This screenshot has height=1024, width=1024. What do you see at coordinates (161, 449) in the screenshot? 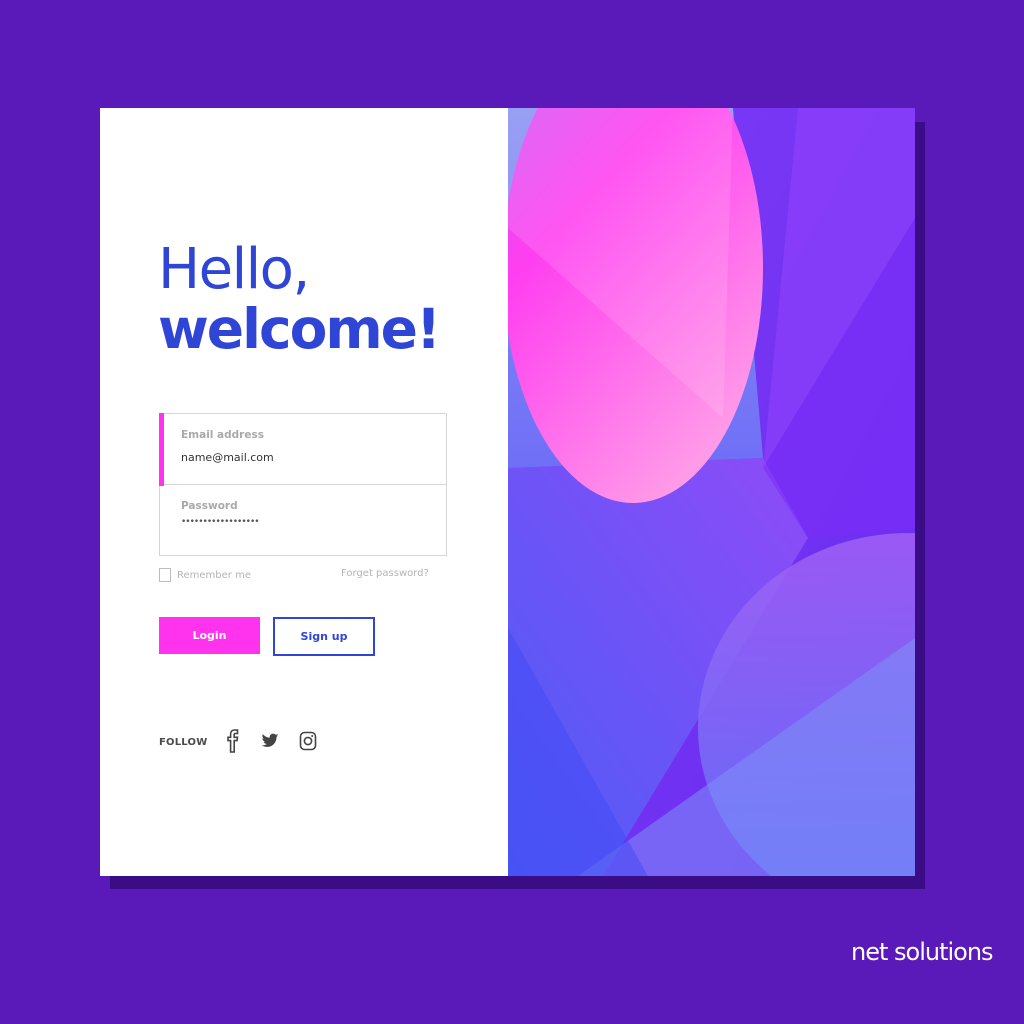
I see `active-field-indicator` at bounding box center [161, 449].